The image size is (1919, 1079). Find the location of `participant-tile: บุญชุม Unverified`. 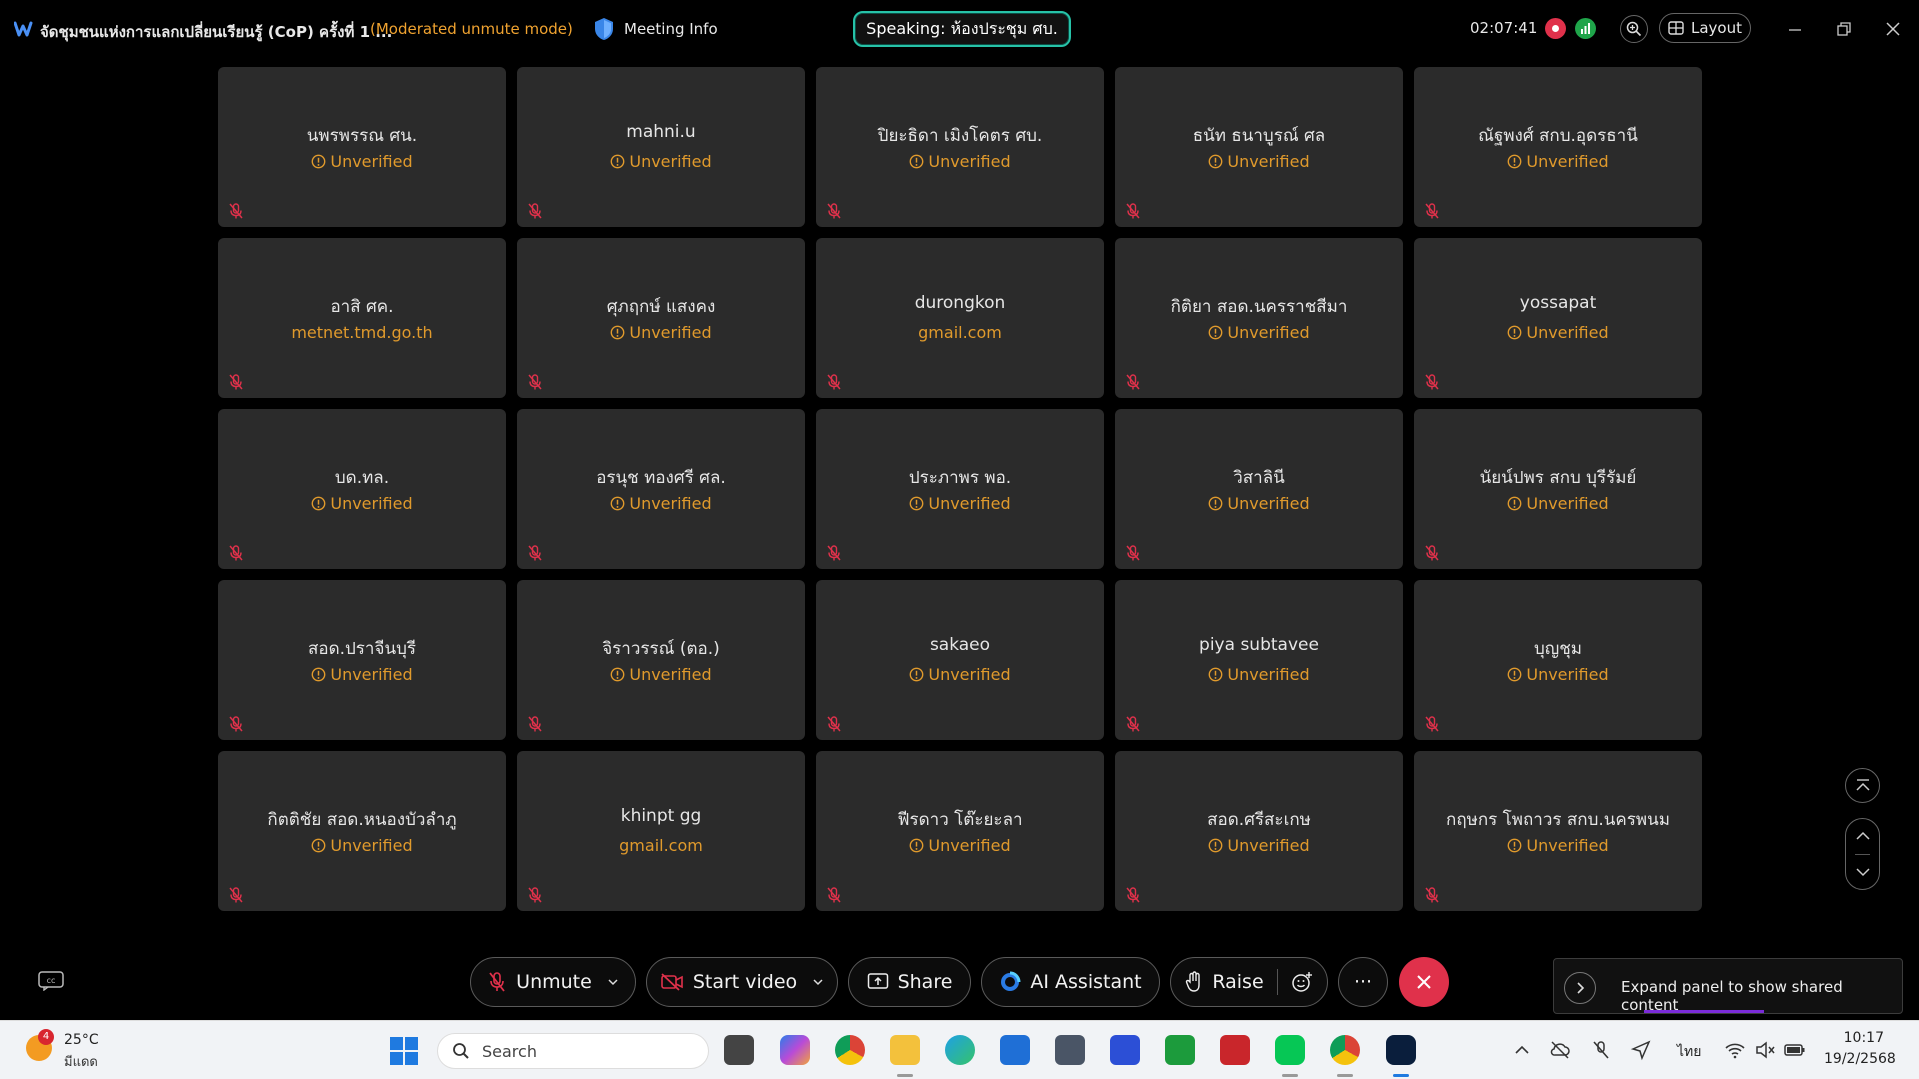

participant-tile: บุญชุม Unverified is located at coordinates (1558, 660).